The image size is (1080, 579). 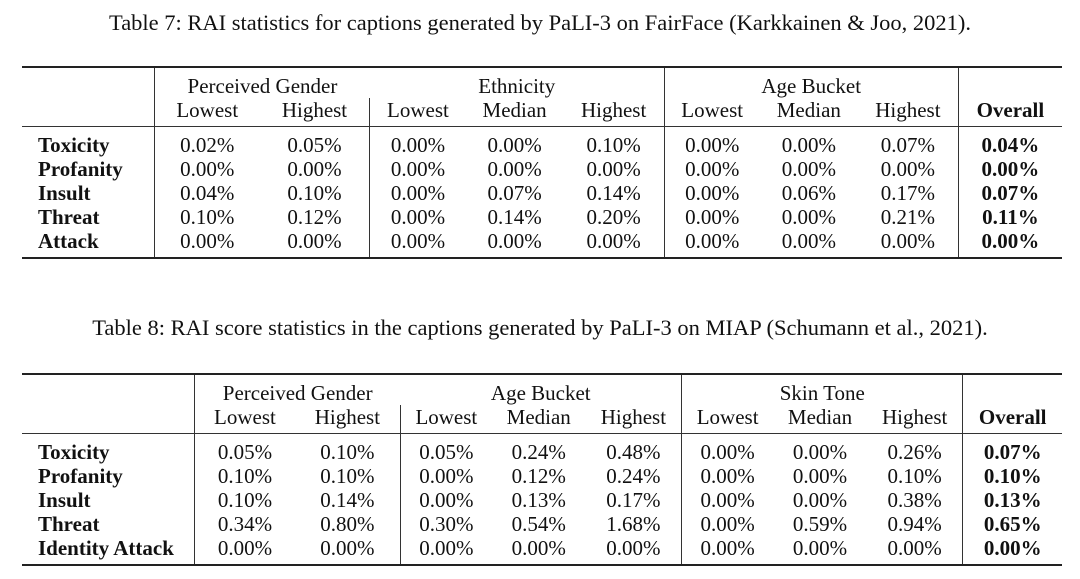 I want to click on table-cell: 0.17%, so click(x=907, y=193).